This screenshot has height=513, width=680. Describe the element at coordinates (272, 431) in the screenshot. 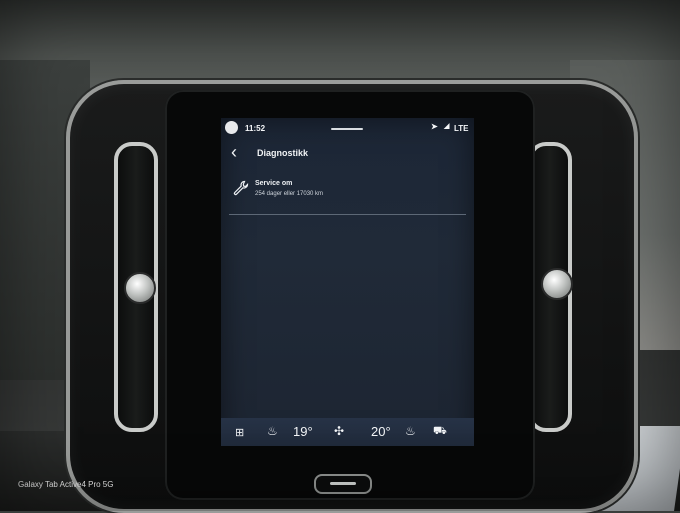

I see `seat-heat-left-icon: ♨` at that location.